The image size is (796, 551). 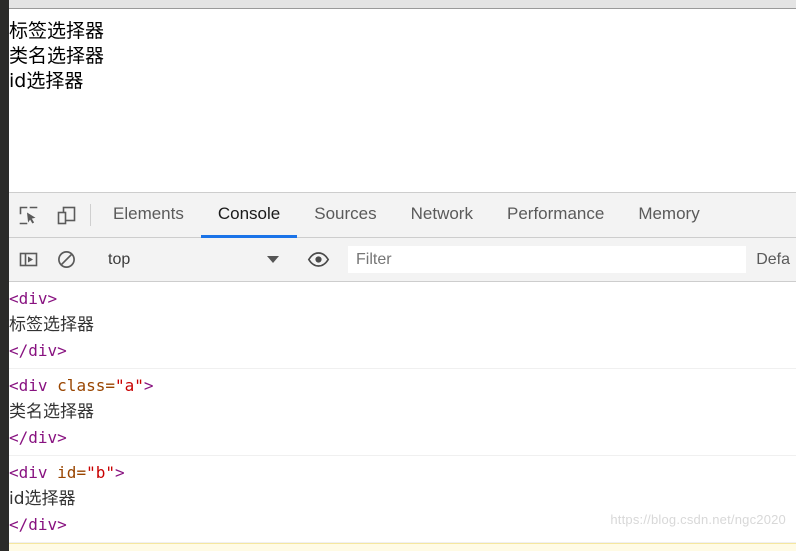 What do you see at coordinates (442, 215) in the screenshot?
I see `tab-network: Network` at bounding box center [442, 215].